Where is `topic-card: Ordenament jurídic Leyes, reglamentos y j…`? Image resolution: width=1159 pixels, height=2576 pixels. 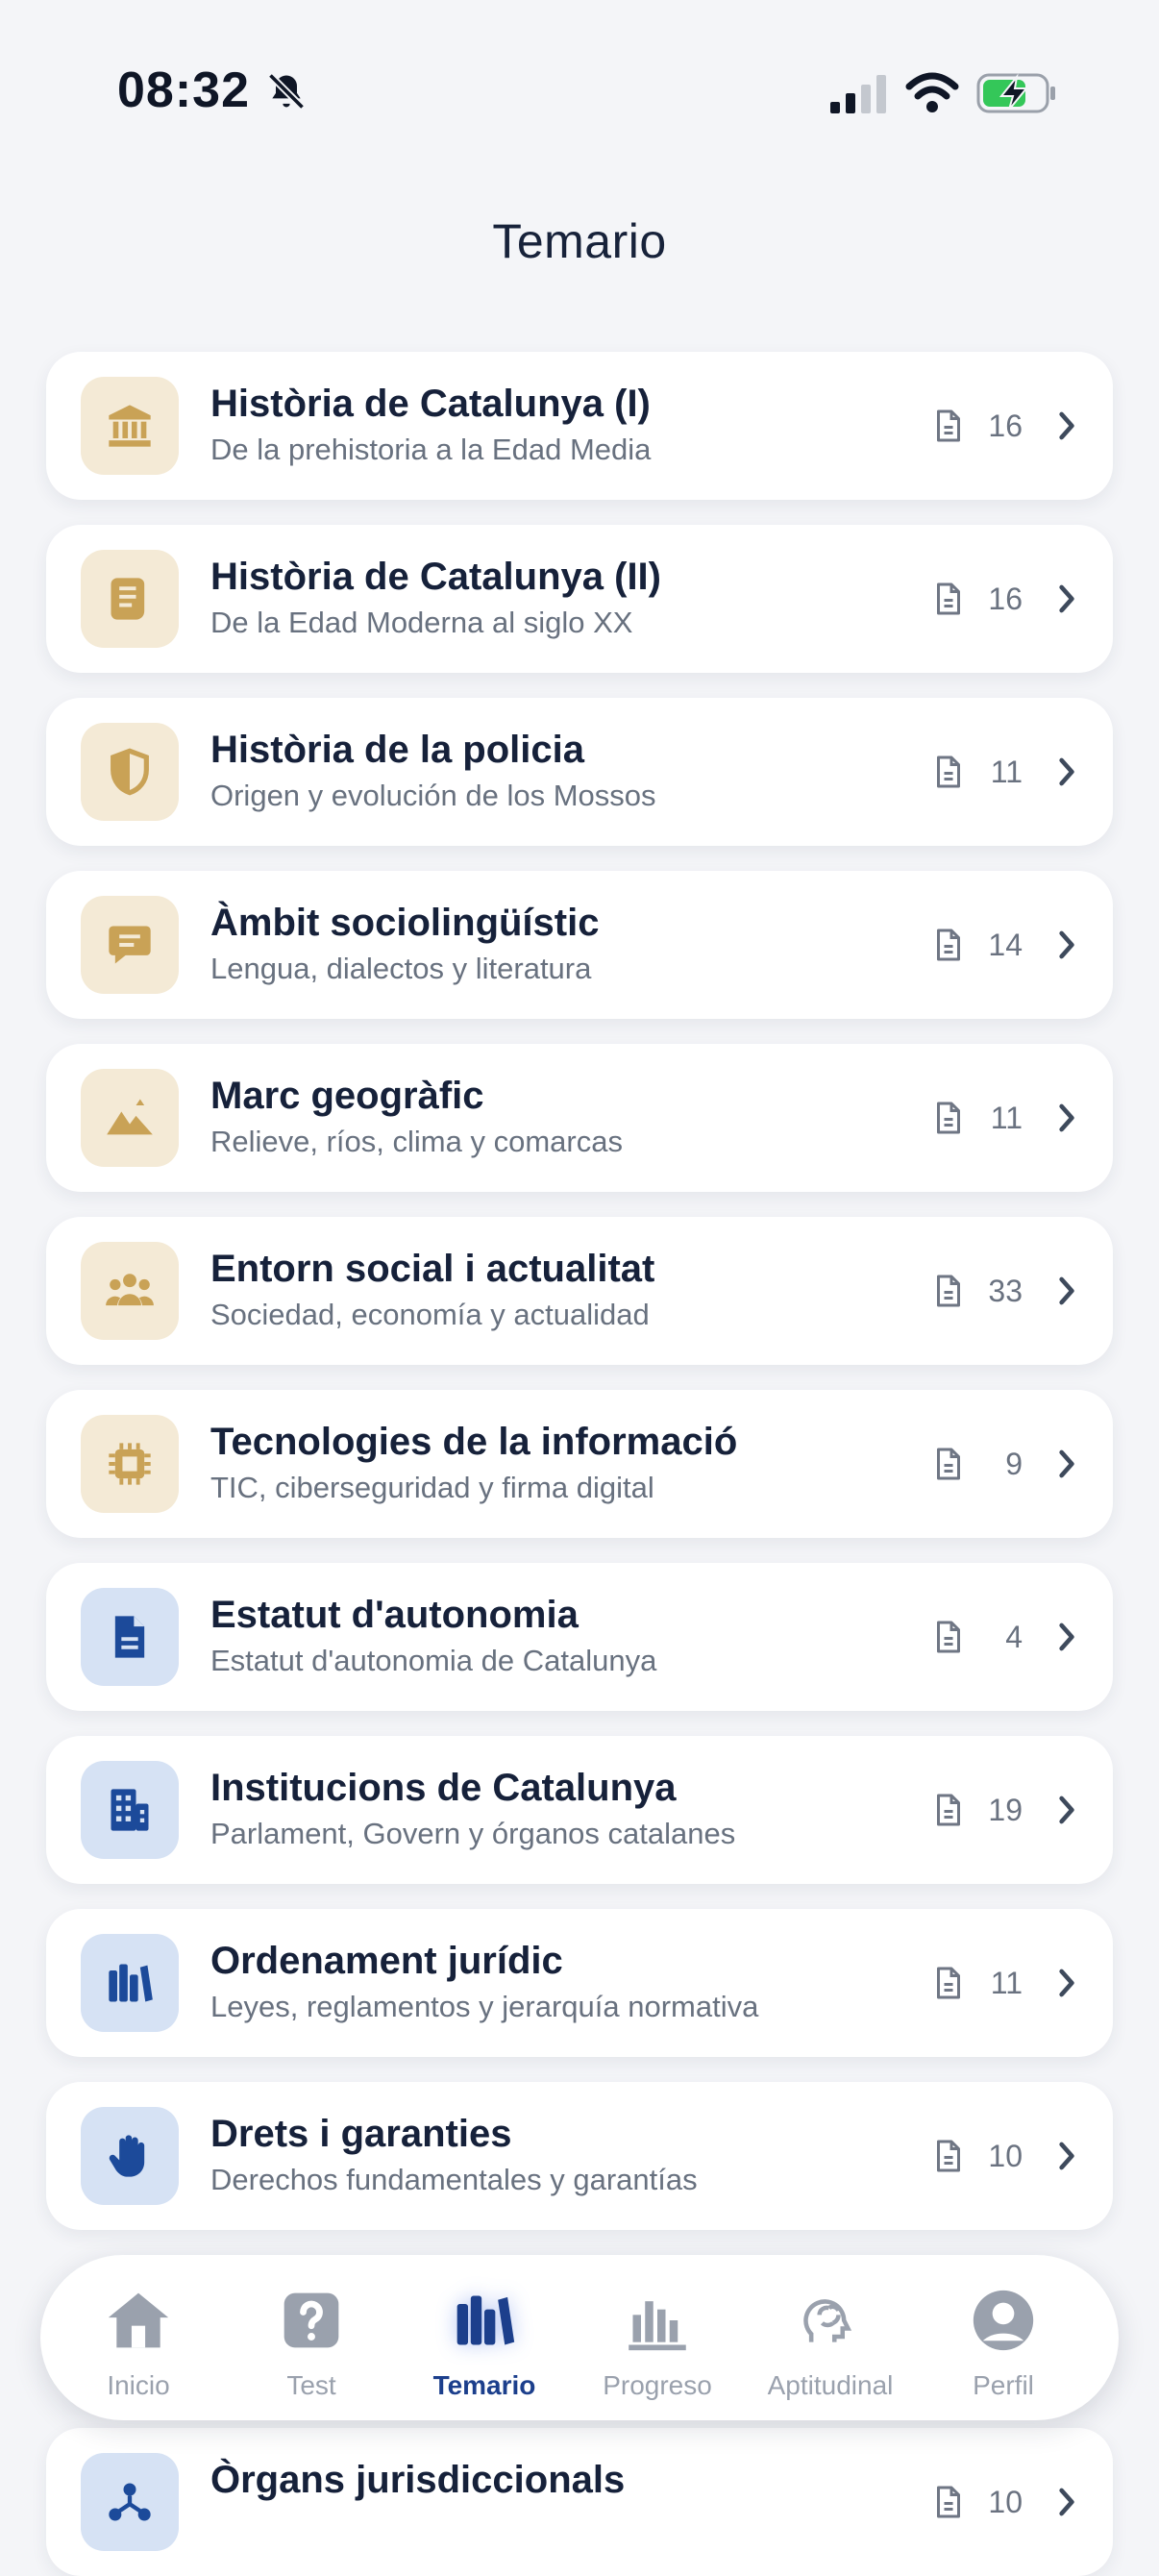
topic-card: Ordenament jurídic Leyes, reglamentos y j… is located at coordinates (579, 1983).